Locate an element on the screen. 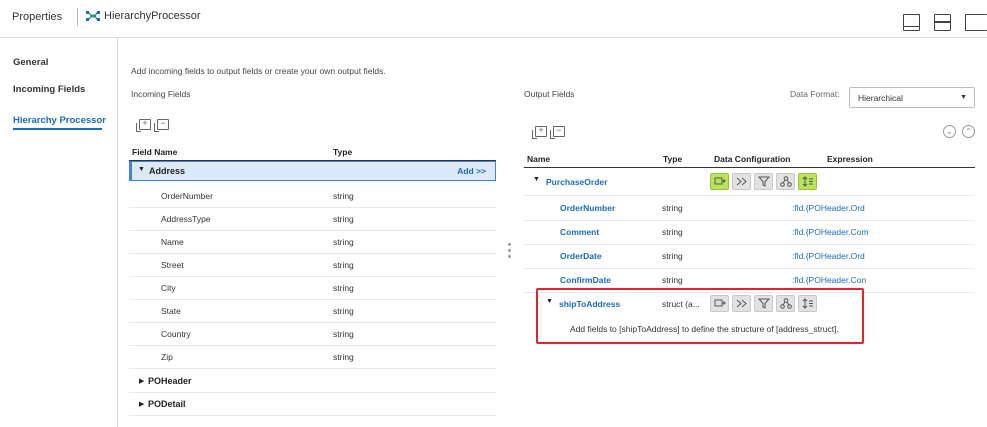  add-output-field-icon is located at coordinates (539, 132).